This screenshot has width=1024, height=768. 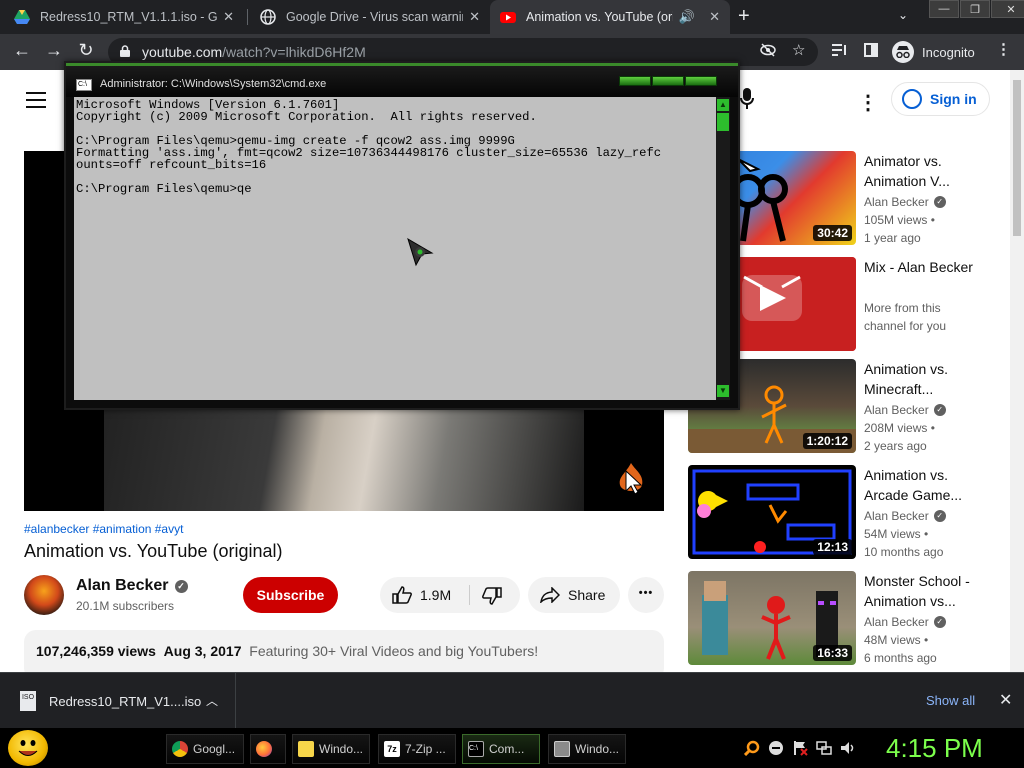 What do you see at coordinates (899, 220) in the screenshot?
I see `recommended-views: 105M views •` at bounding box center [899, 220].